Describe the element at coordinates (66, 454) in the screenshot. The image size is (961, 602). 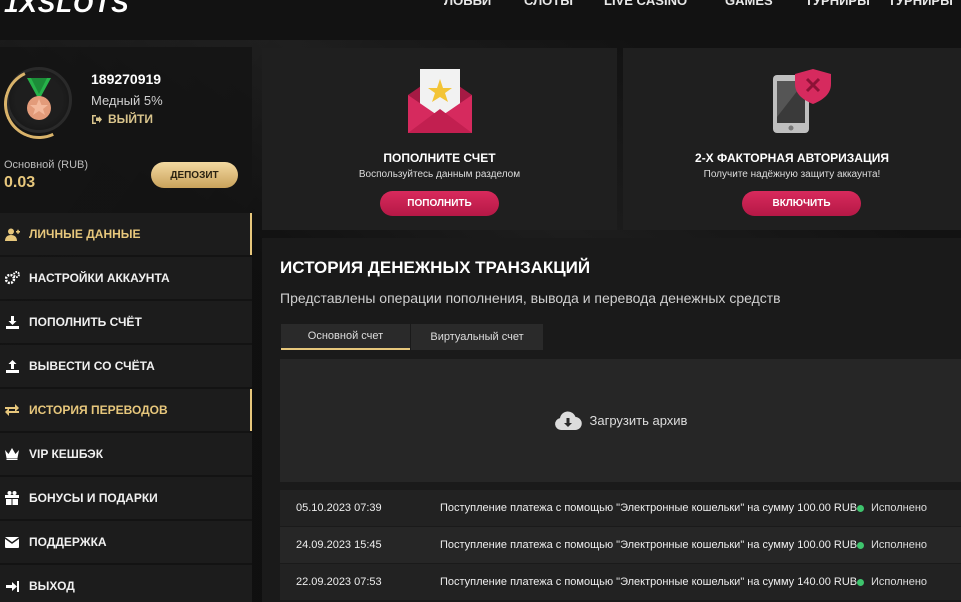
I see `sidebar-item-label: VIP КЕШБЭК` at that location.